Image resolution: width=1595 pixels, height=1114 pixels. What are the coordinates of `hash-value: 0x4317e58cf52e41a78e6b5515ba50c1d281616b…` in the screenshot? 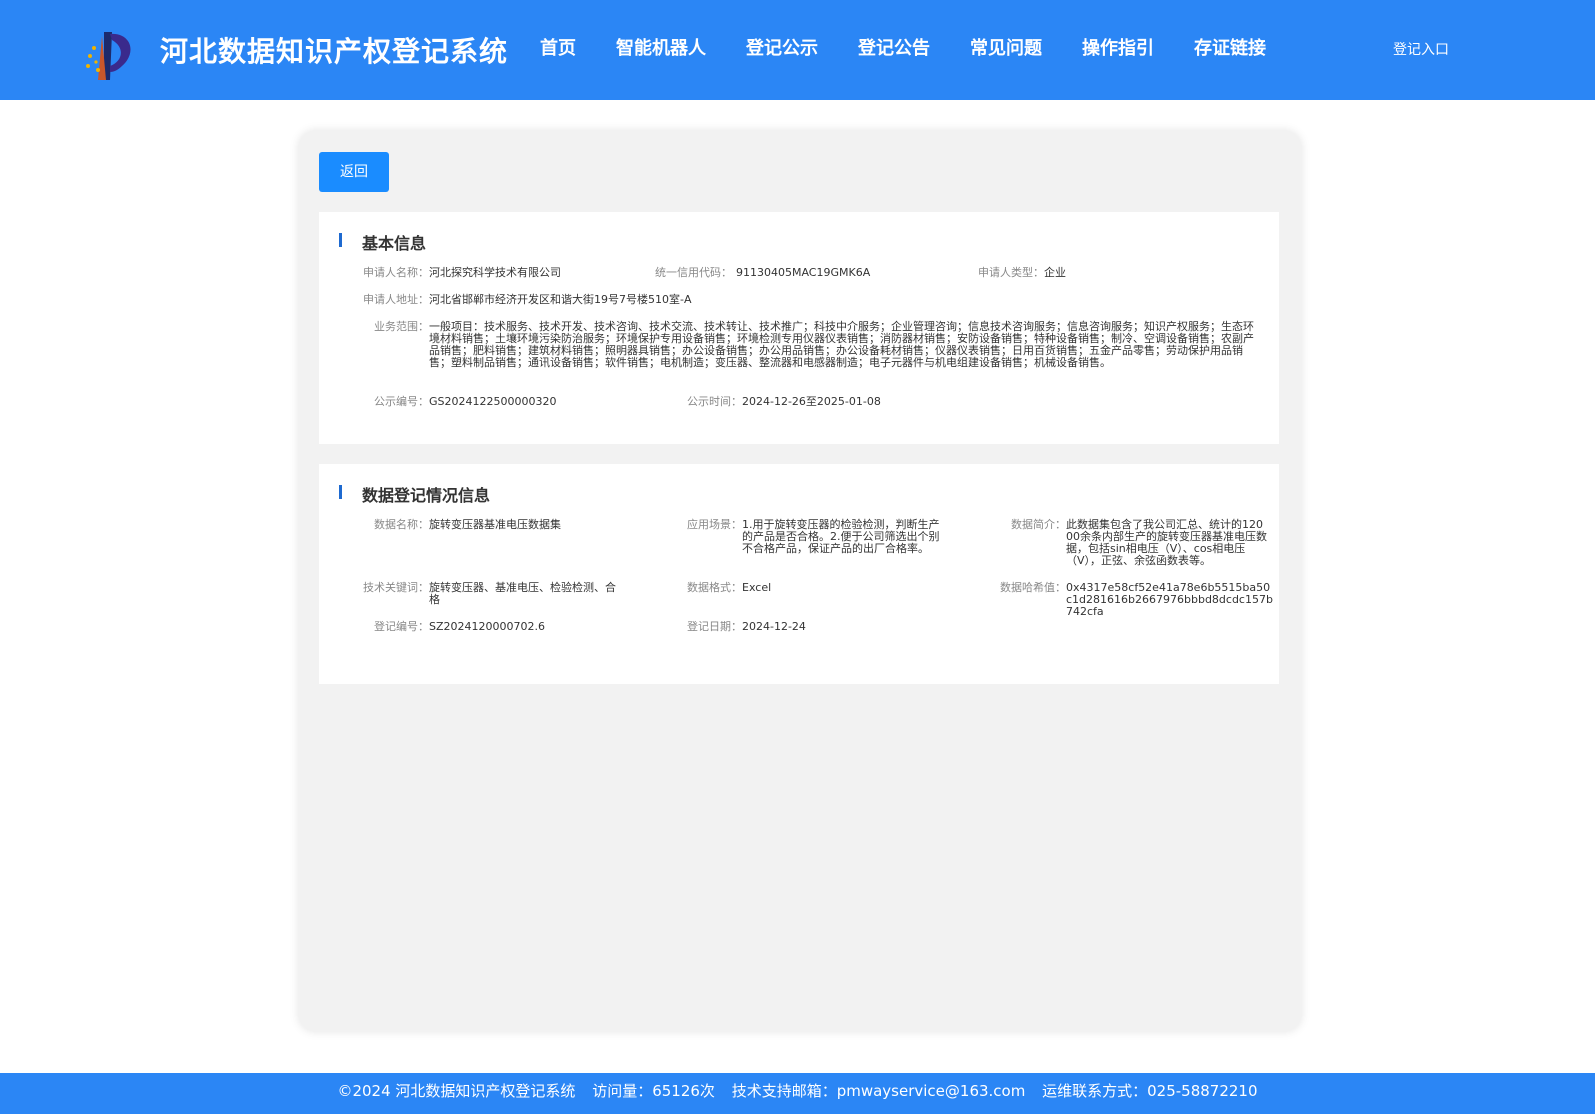 It's located at (1169, 599).